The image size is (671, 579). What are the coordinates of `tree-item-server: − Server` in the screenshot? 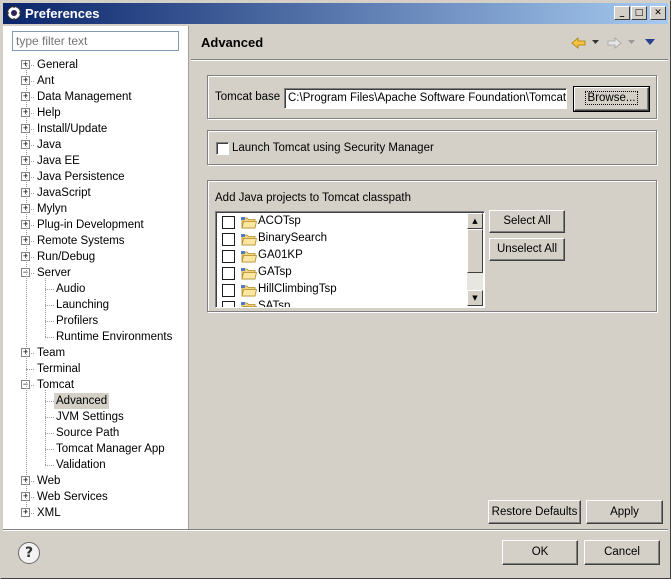 It's located at (96, 273).